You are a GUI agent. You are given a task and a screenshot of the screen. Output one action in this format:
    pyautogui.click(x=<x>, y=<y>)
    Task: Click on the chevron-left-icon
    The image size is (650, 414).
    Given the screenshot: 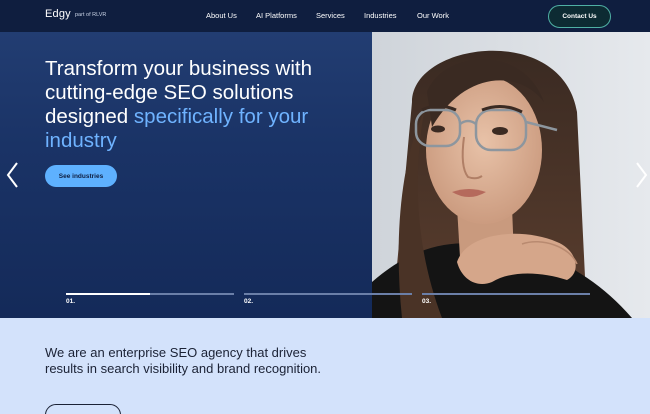 What is the action you would take?
    pyautogui.click(x=12, y=175)
    